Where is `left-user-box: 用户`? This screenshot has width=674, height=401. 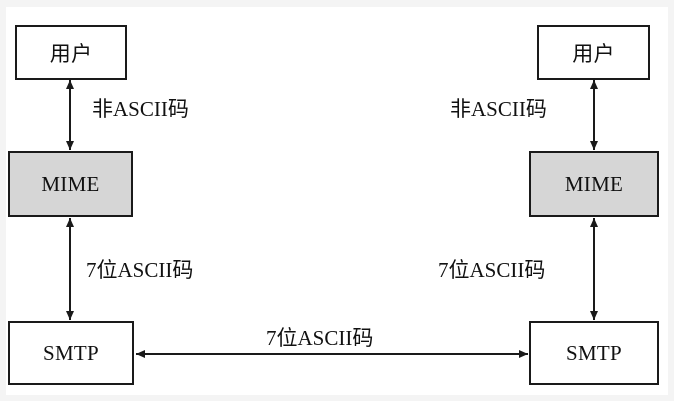
left-user-box: 用户 is located at coordinates (71, 52).